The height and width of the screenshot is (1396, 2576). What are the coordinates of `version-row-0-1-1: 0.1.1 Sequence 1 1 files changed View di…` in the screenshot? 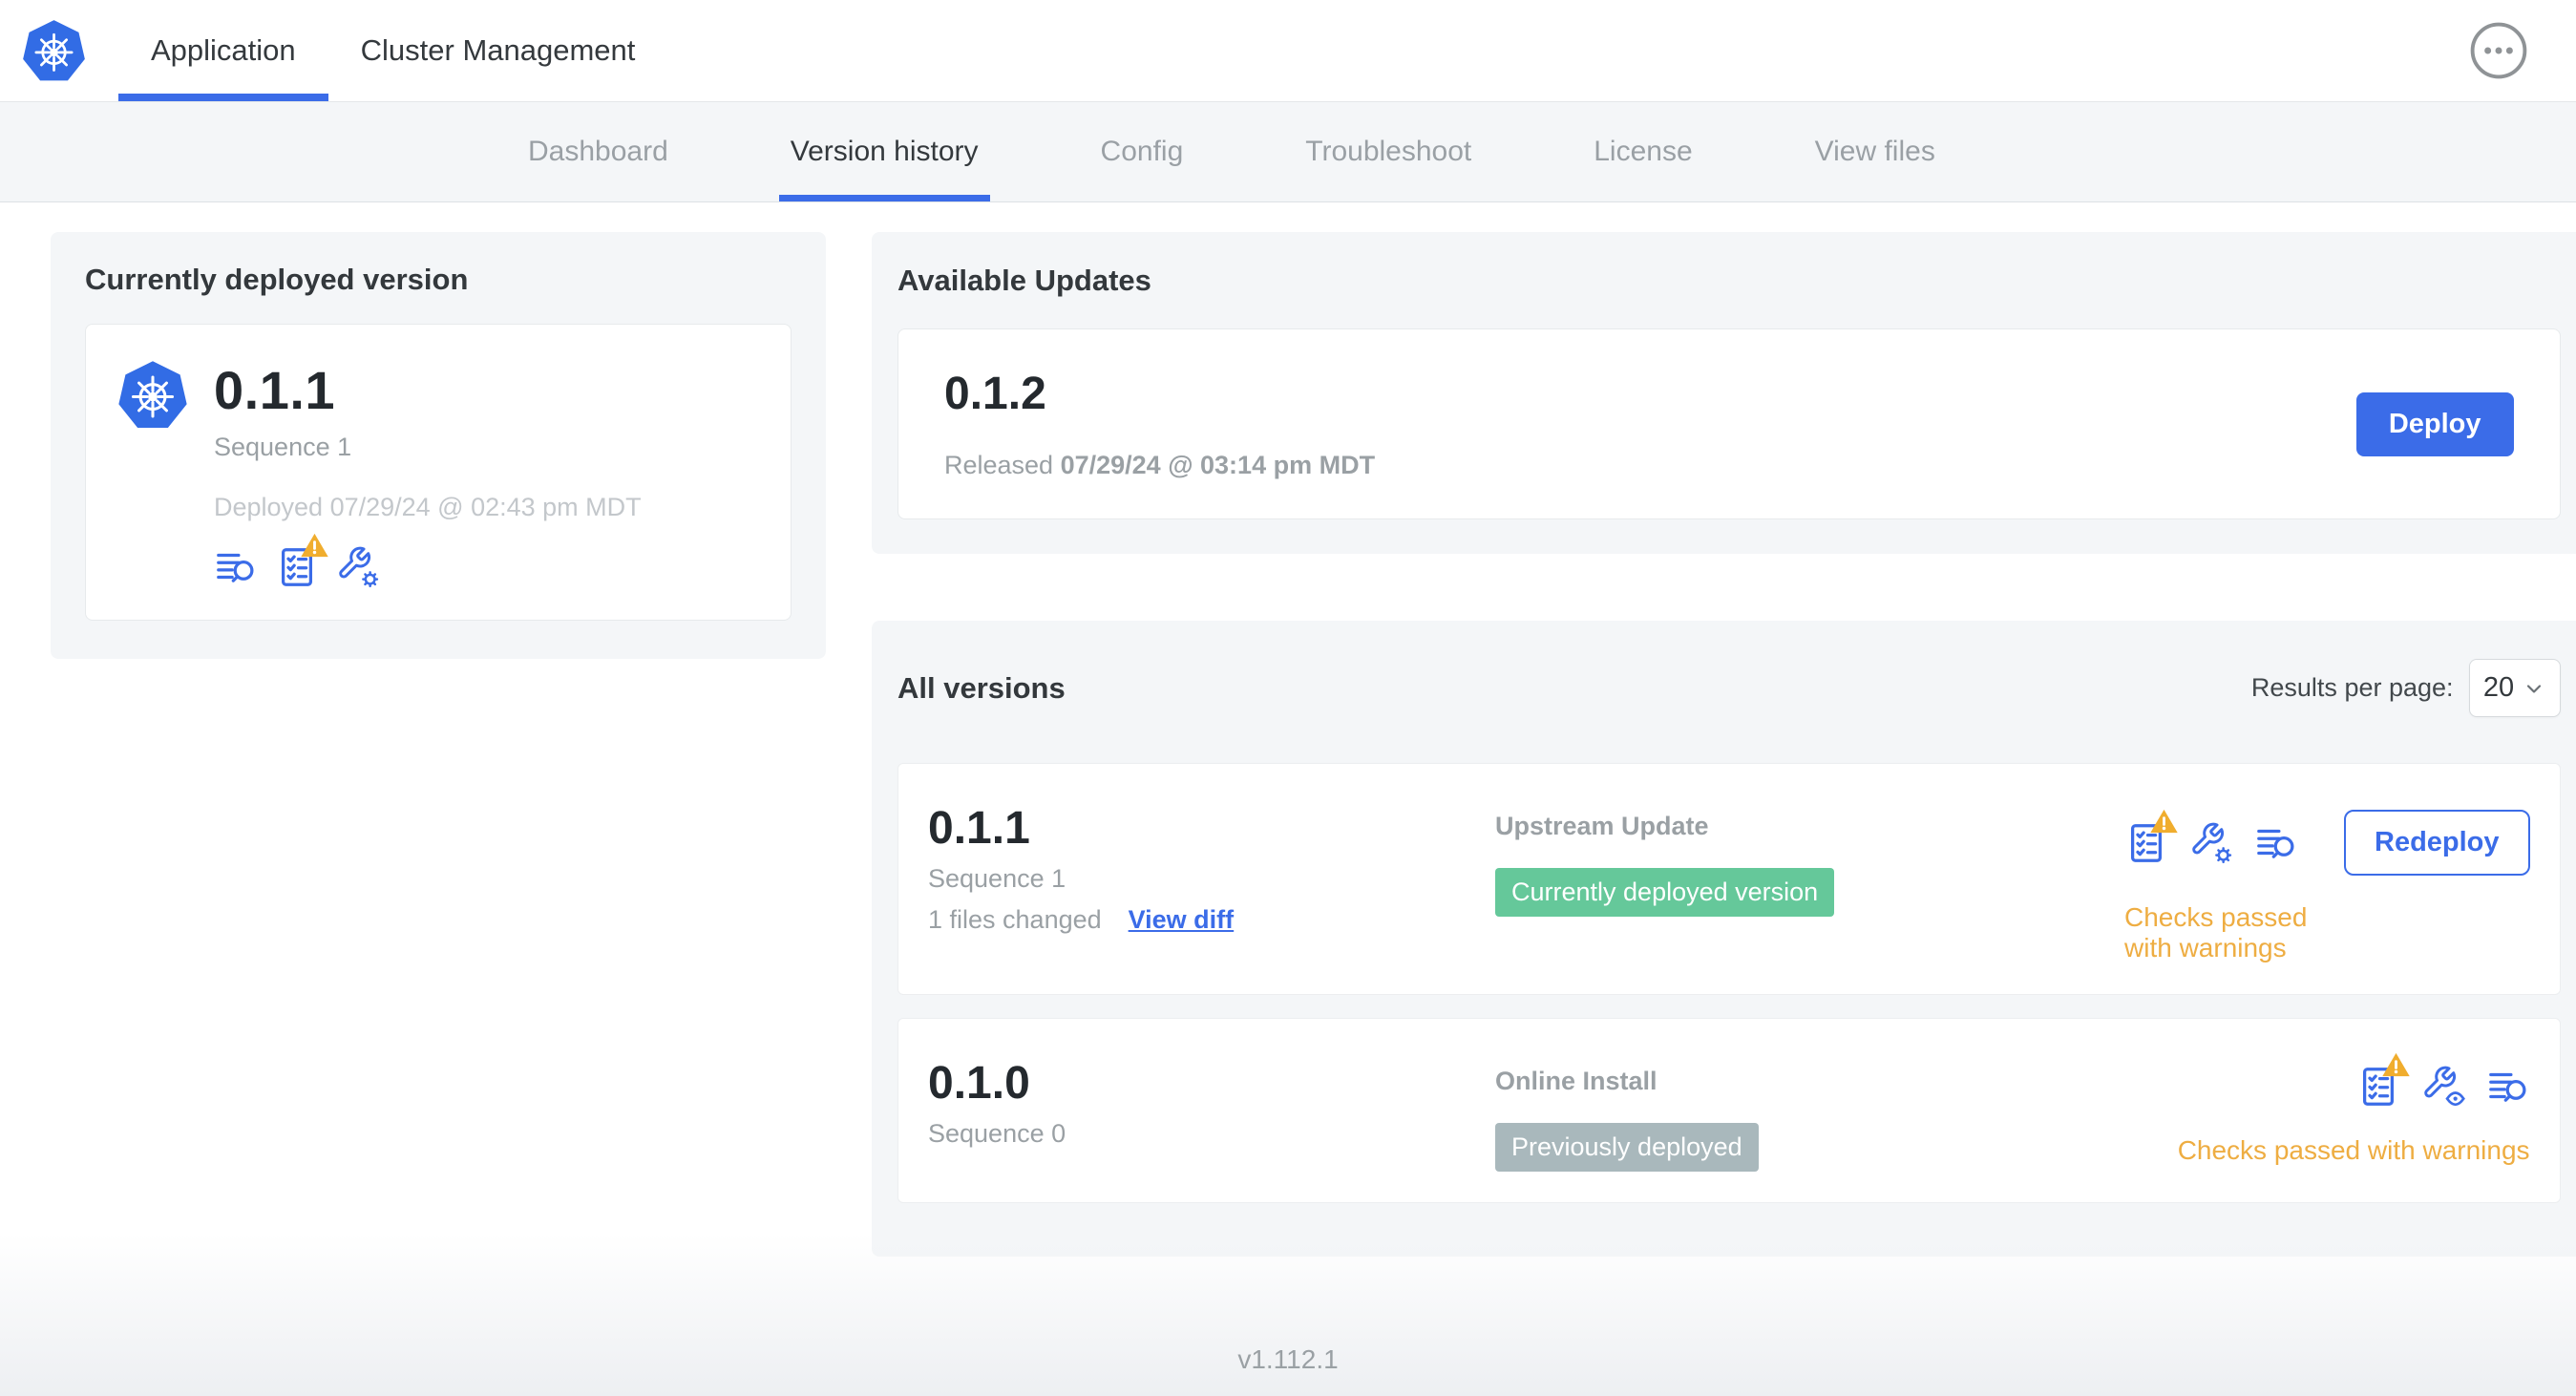 It's located at (1729, 879).